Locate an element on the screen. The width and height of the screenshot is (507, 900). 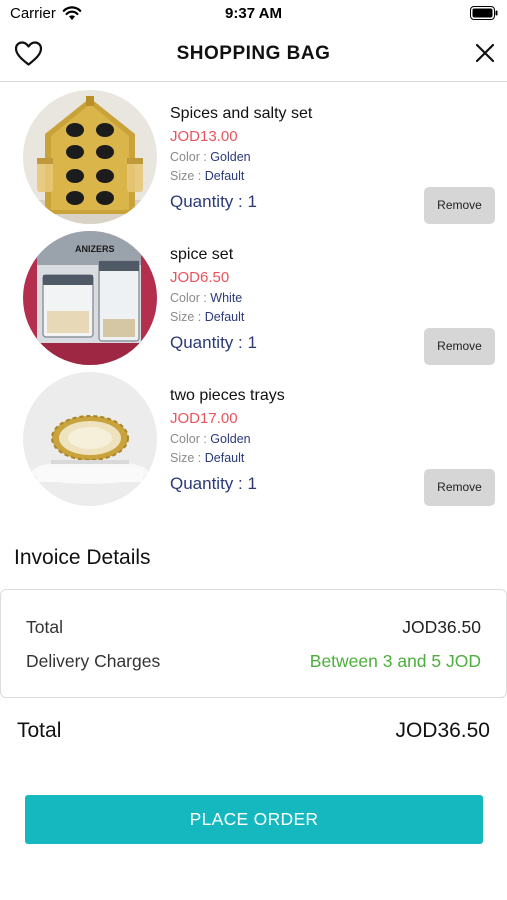
product-name: Spices and salty set is located at coordinates (241, 113).